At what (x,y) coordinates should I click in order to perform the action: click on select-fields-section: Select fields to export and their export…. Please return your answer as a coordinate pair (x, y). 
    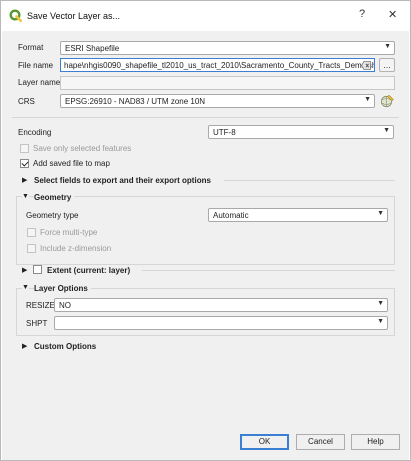
    Looking at the image, I should click on (122, 180).